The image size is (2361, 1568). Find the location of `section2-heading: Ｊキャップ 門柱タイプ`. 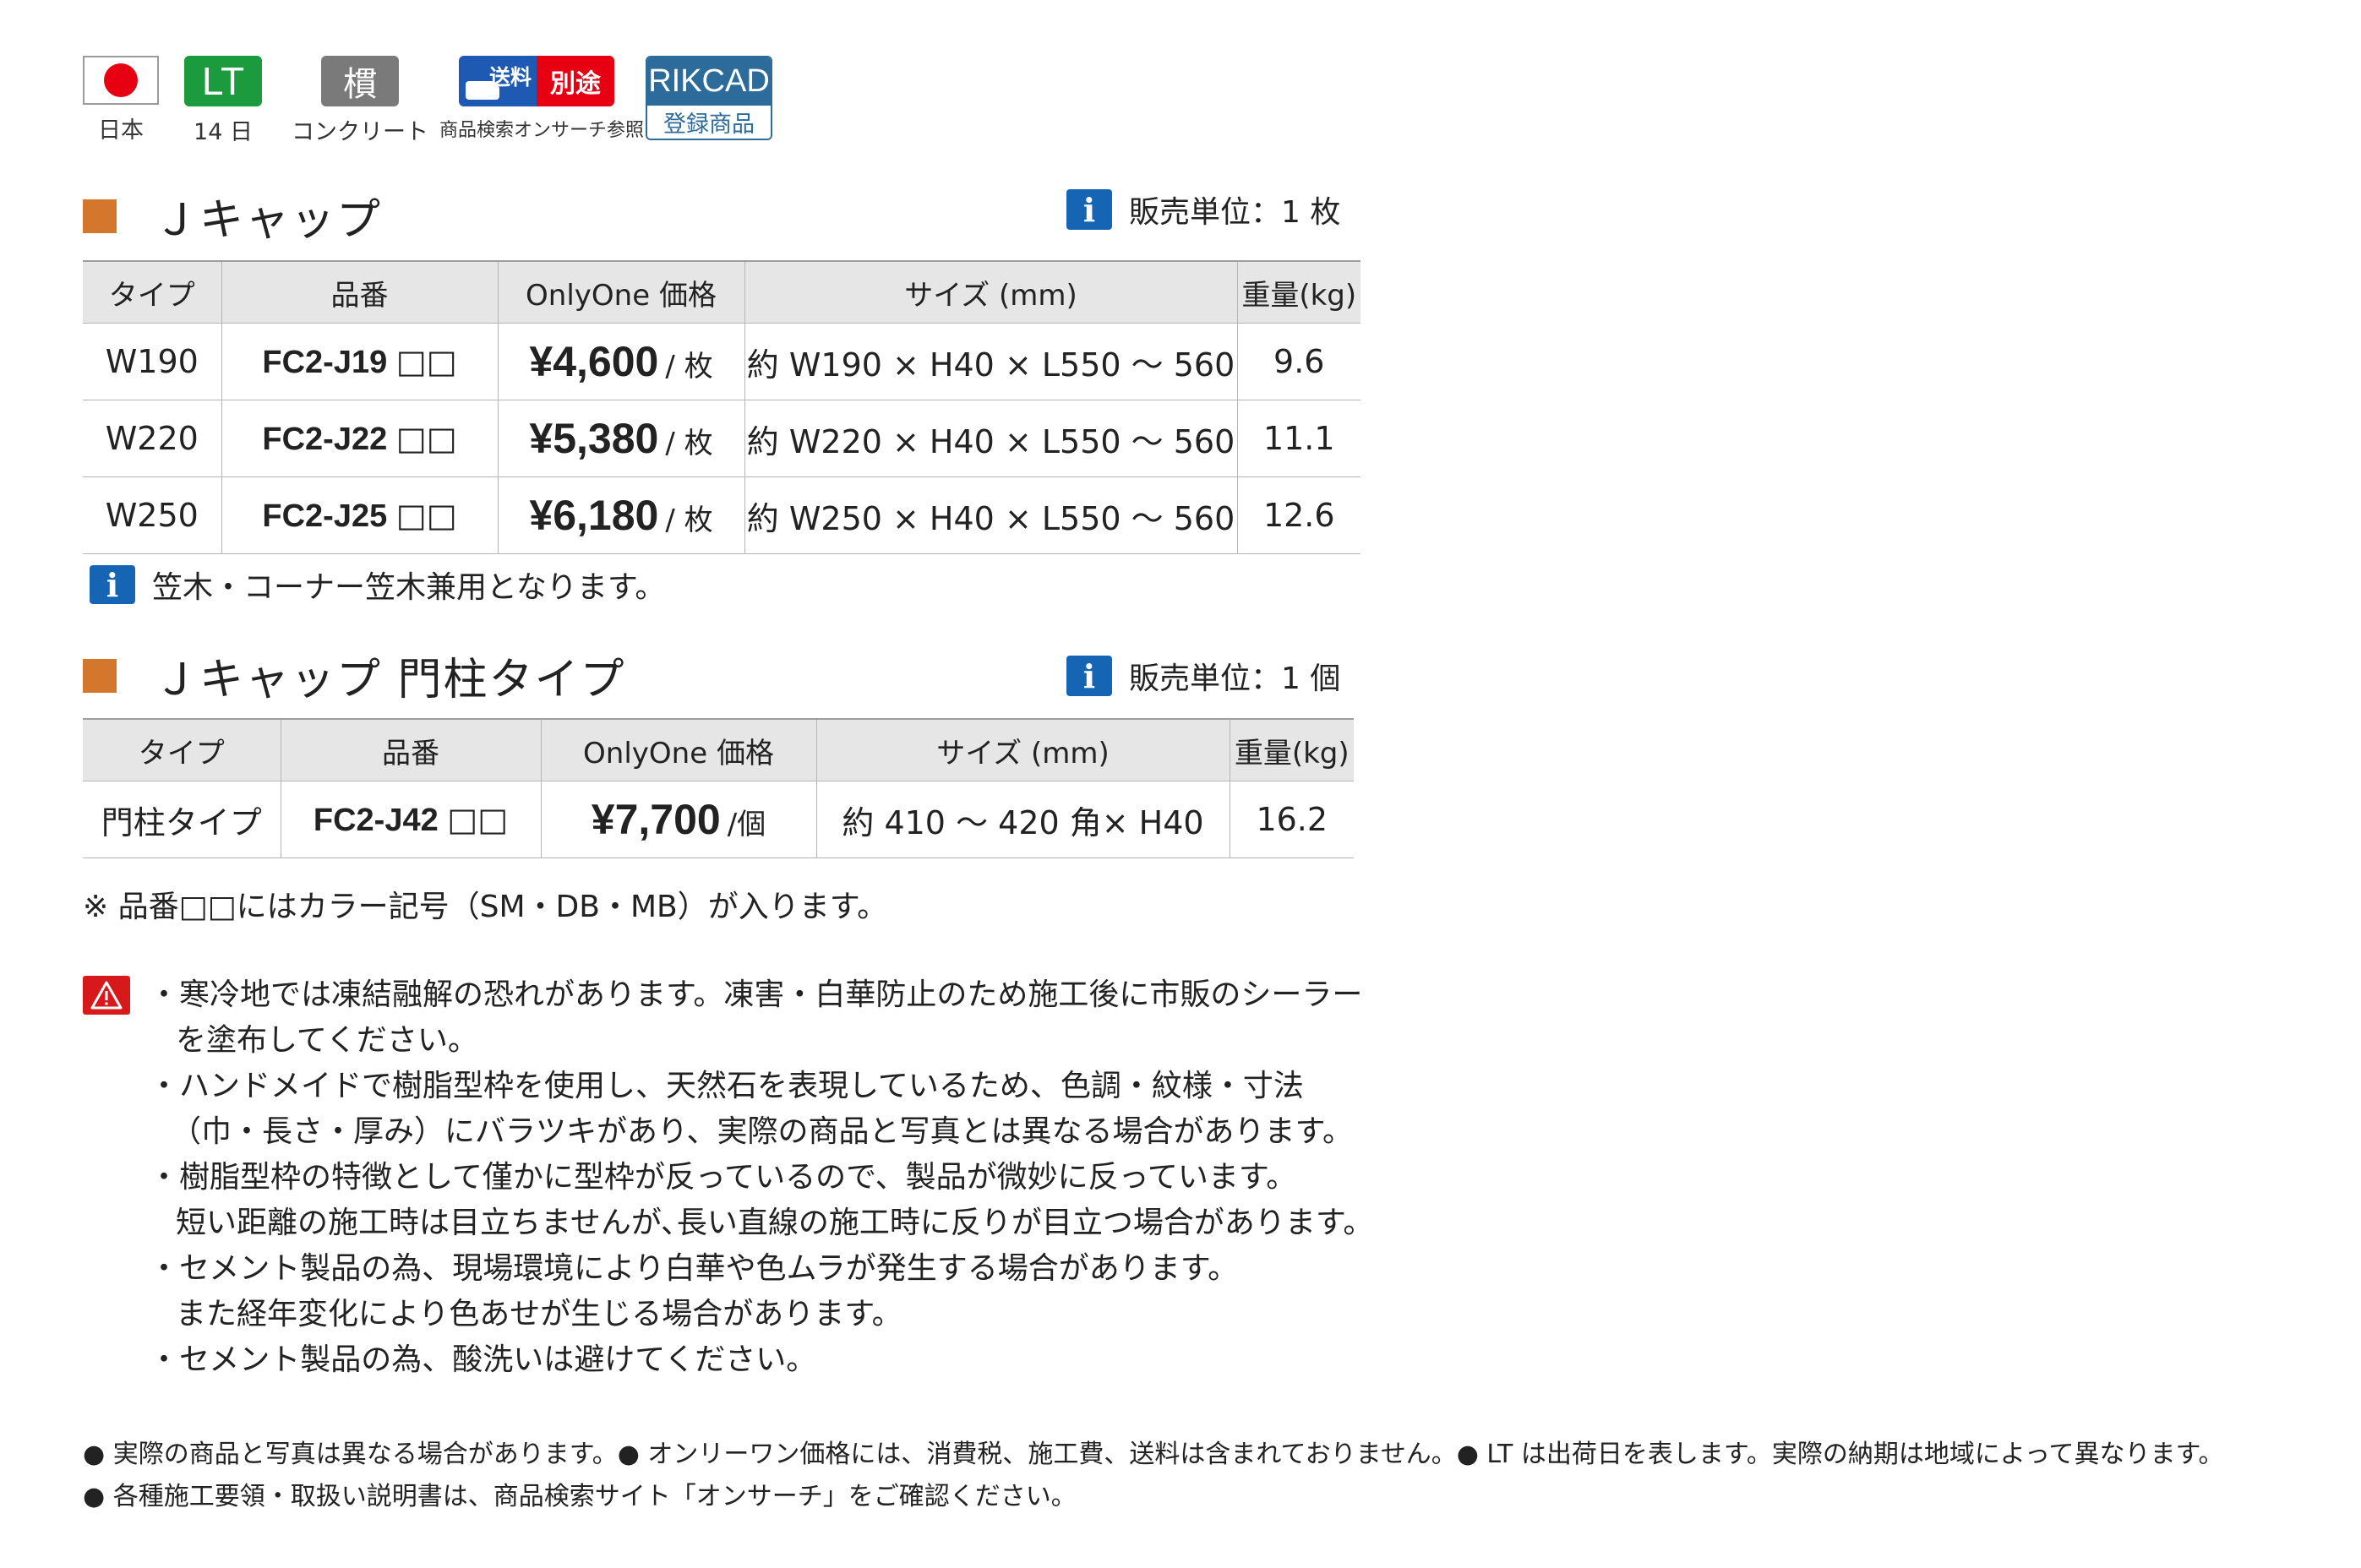

section2-heading: Ｊキャップ 門柱タイプ is located at coordinates (354, 675).